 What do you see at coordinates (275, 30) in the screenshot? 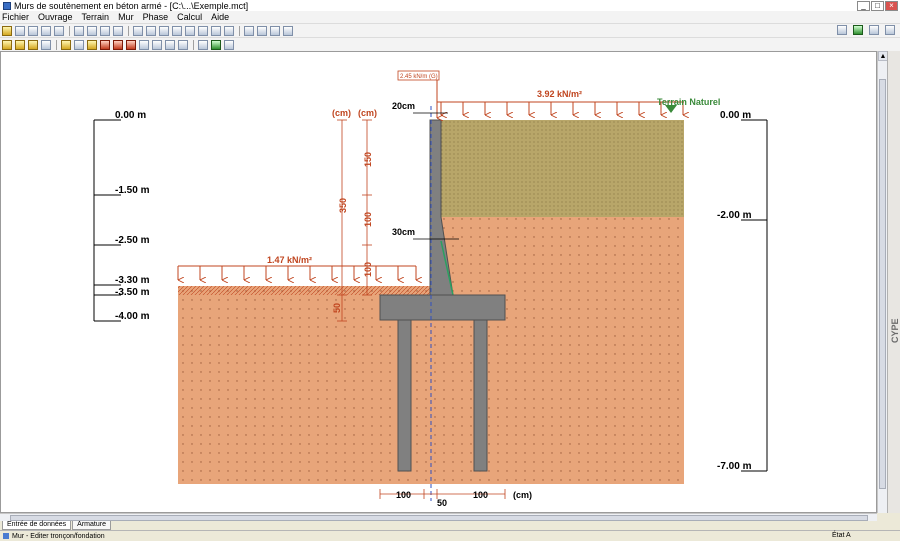
I see `view-grid-icon` at bounding box center [275, 30].